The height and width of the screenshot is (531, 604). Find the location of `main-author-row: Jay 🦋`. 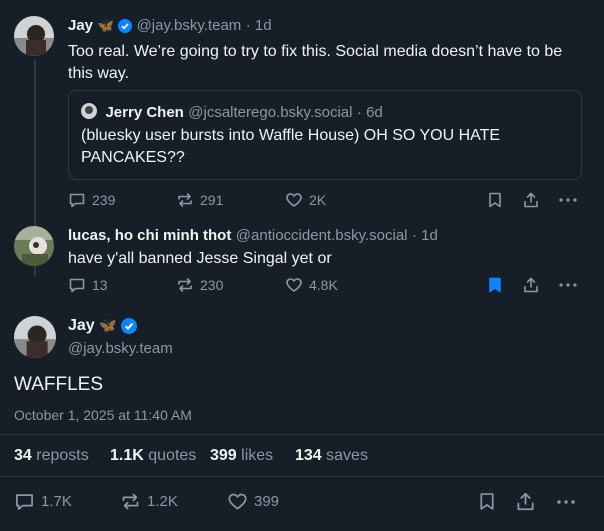

main-author-row: Jay 🦋 is located at coordinates (103, 326).